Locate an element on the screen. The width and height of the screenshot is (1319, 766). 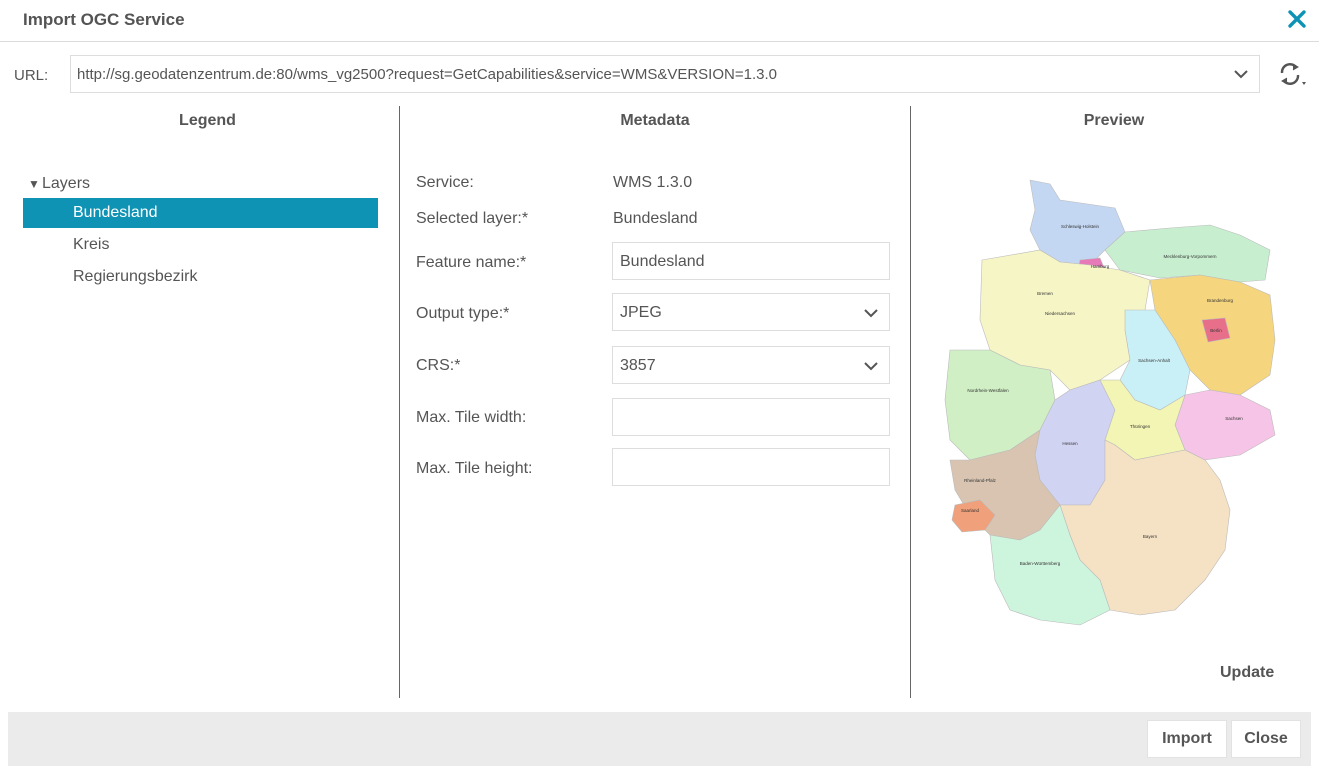
dialog-title: Import OGC Service is located at coordinates (104, 19).